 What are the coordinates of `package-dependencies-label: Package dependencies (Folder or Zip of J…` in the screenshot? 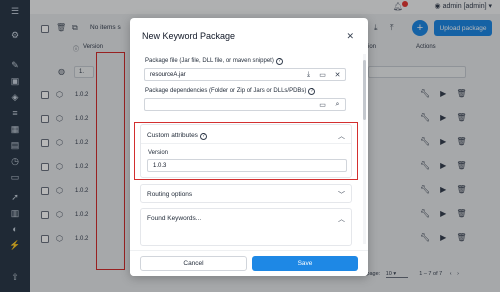 It's located at (230, 91).